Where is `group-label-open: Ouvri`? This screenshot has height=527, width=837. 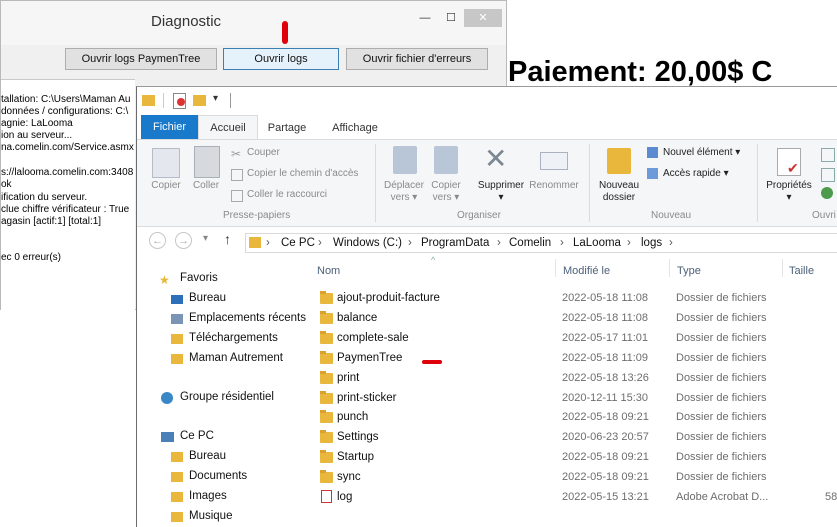
group-label-open: Ouvri is located at coordinates (824, 215).